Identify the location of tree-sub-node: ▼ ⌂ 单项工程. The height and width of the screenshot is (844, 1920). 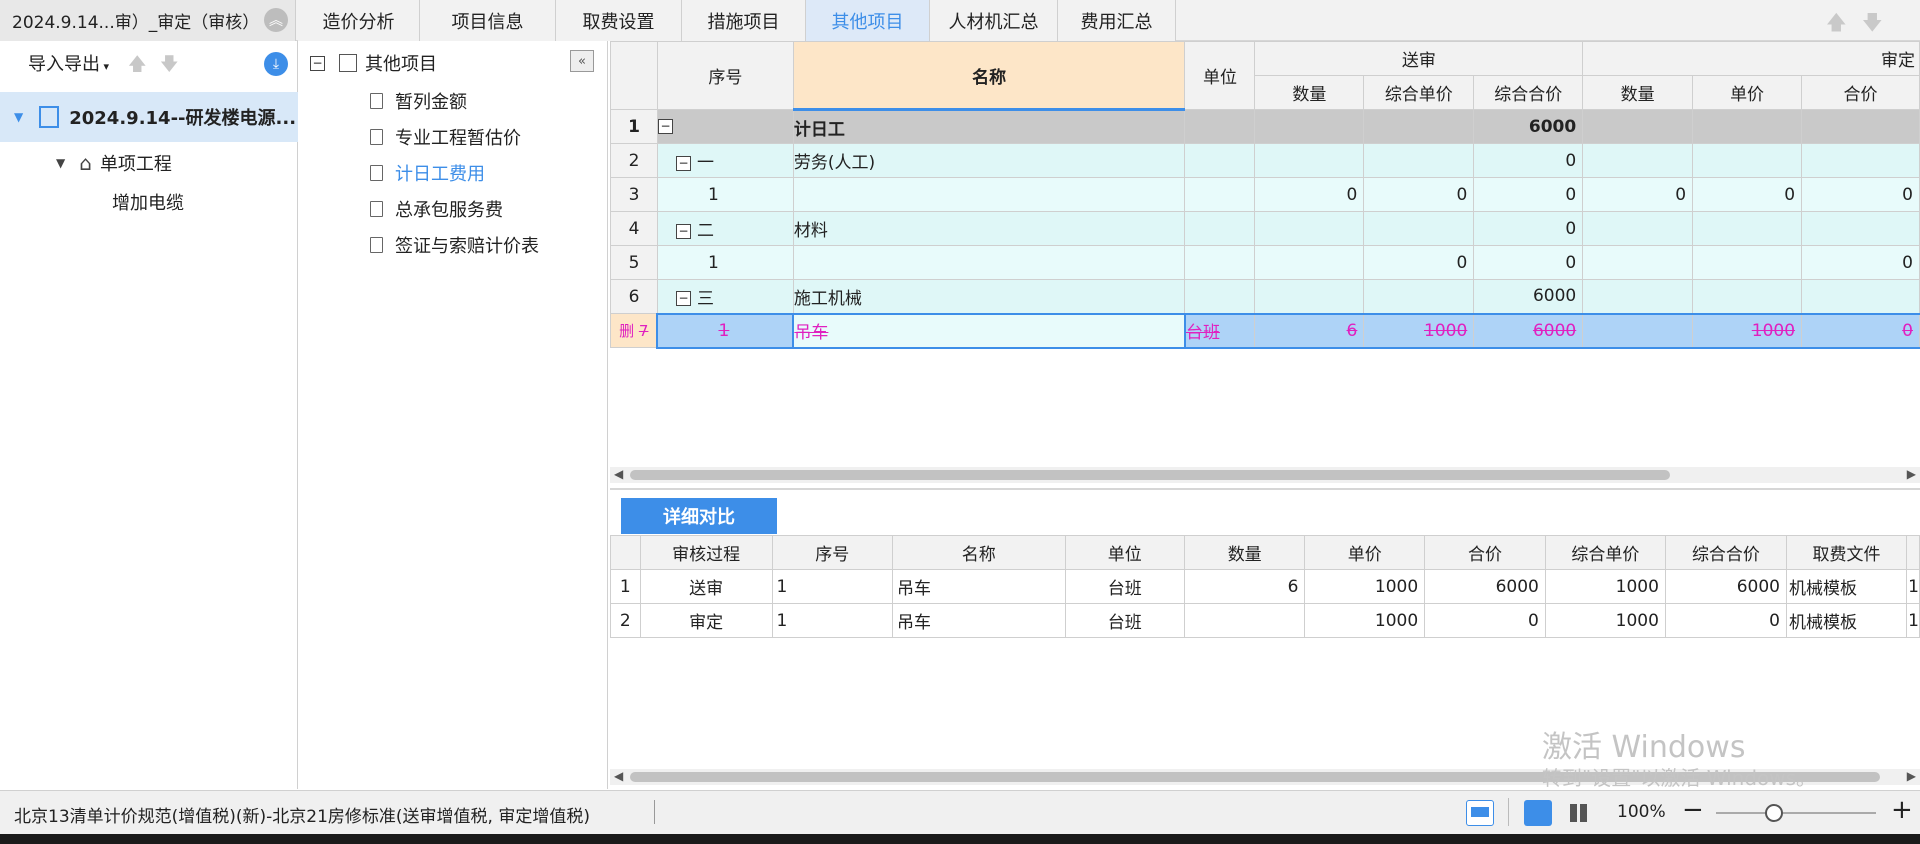
(114, 163).